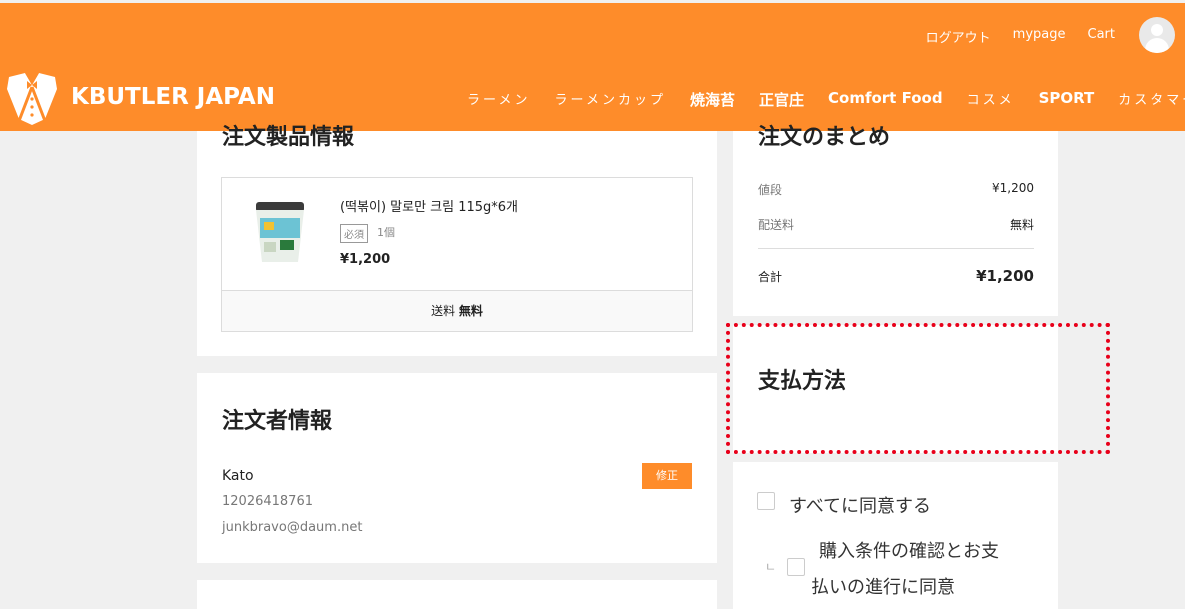 The width and height of the screenshot is (1185, 609). I want to click on agree-purchase-row, so click(796, 567).